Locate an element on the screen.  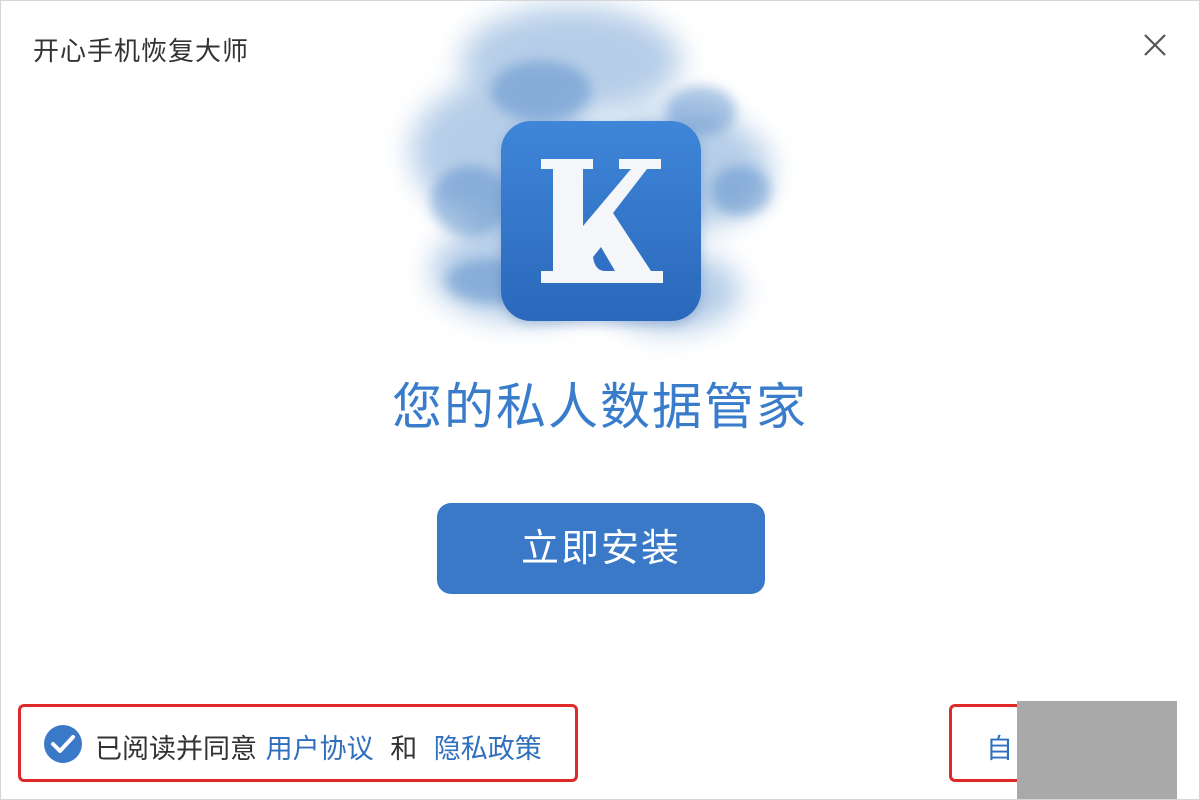
check-circle-icon is located at coordinates (63, 744).